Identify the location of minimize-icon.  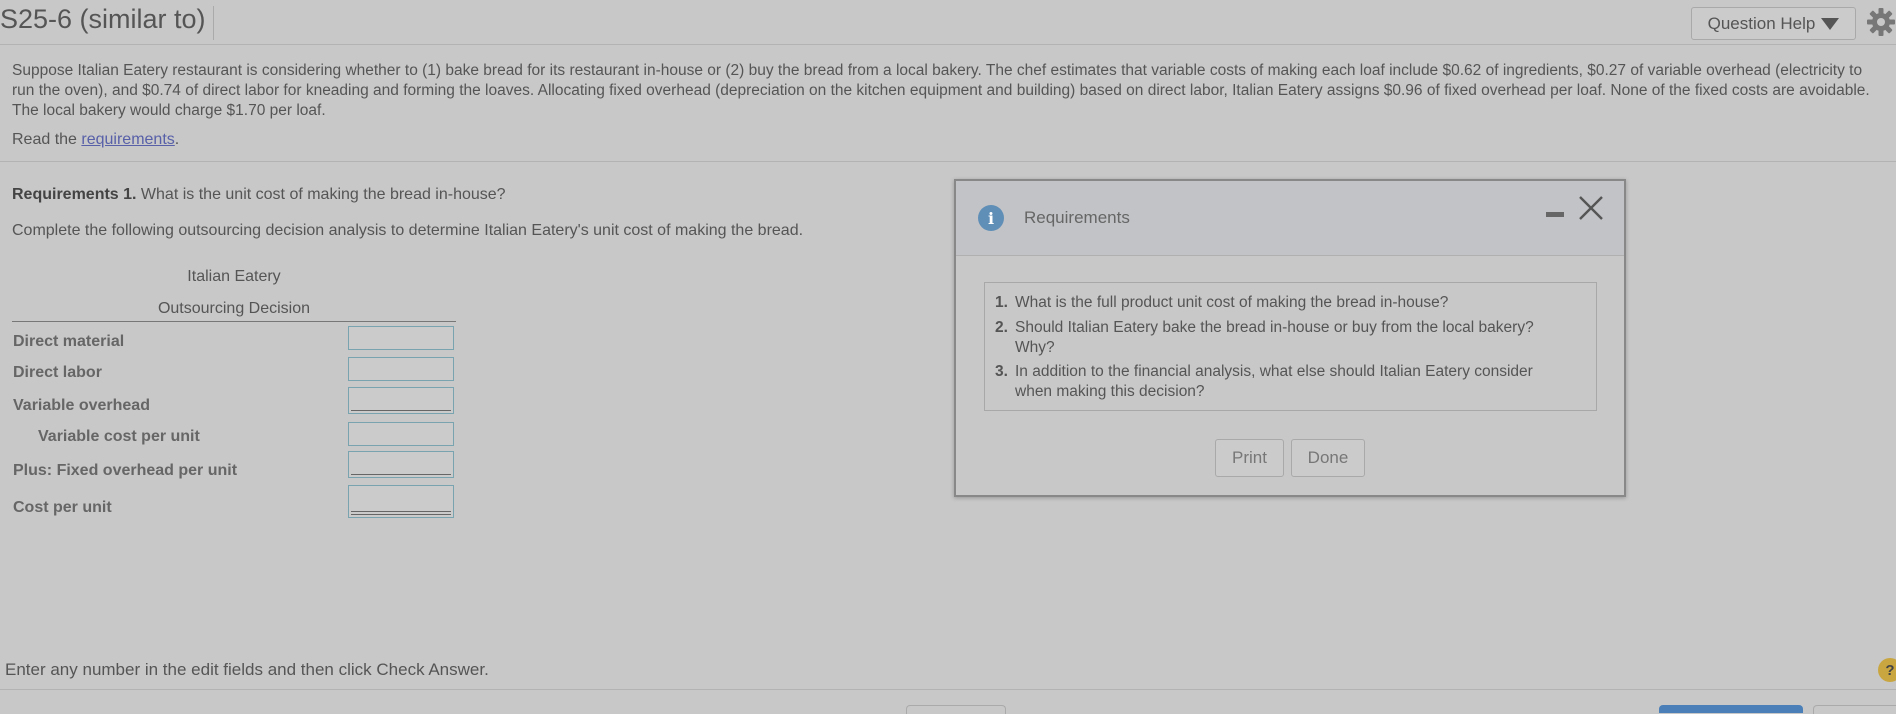
(1555, 214).